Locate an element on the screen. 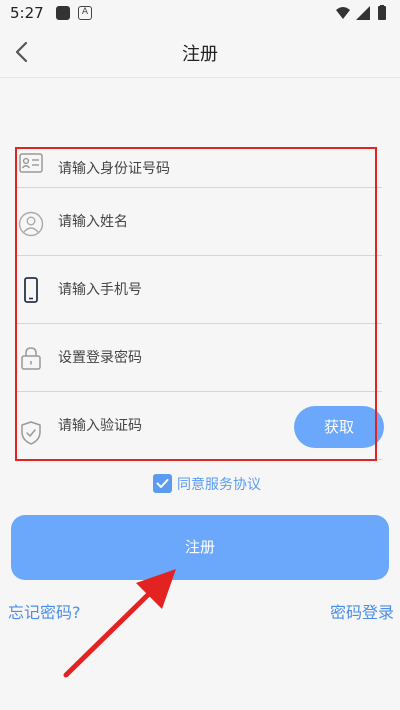  verification-code-input is located at coordinates (173, 425).